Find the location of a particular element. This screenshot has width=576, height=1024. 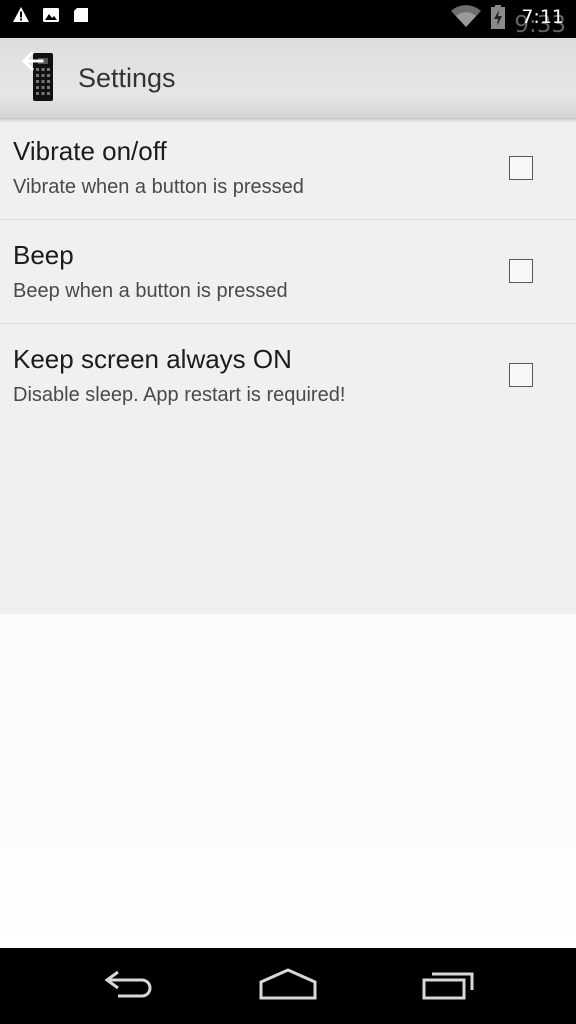

pref-beep-title: Beep is located at coordinates (43, 255).